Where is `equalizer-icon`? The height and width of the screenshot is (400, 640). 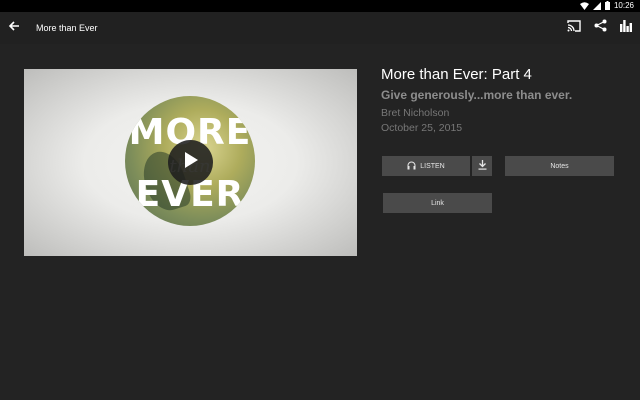
equalizer-icon is located at coordinates (626, 28).